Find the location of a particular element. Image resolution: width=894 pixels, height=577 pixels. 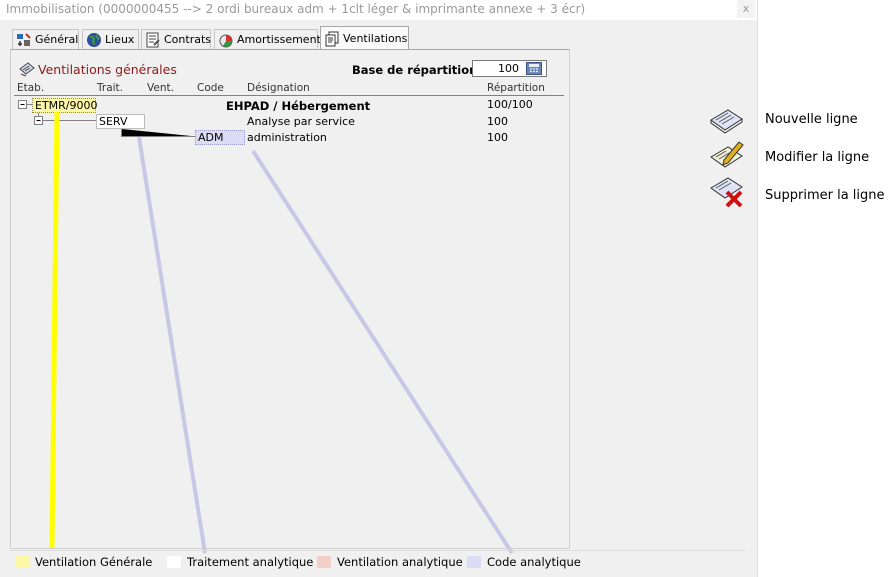

legend-code-analytique: Code analytique is located at coordinates (524, 562).